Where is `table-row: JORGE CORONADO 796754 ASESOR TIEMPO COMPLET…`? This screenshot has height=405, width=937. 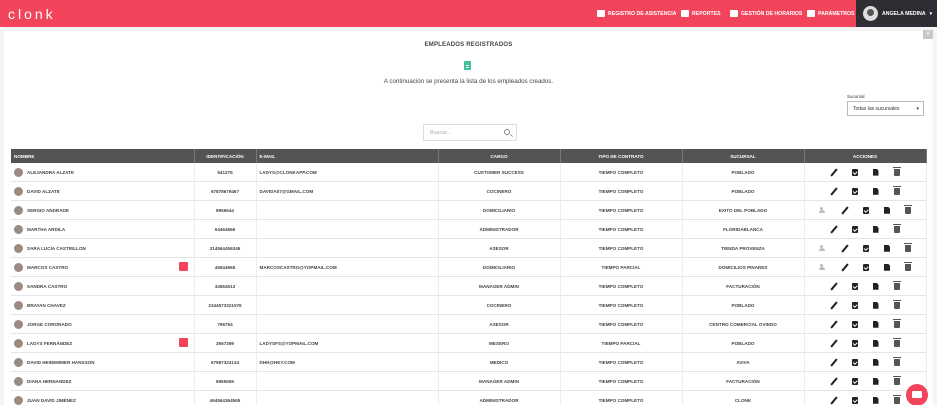
table-row: JORGE CORONADO 796754 ASESOR TIEMPO COMPLET… is located at coordinates (469, 324).